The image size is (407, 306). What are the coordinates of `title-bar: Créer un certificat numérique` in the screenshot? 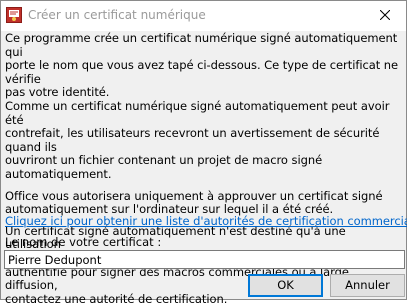 It's located at (203, 16).